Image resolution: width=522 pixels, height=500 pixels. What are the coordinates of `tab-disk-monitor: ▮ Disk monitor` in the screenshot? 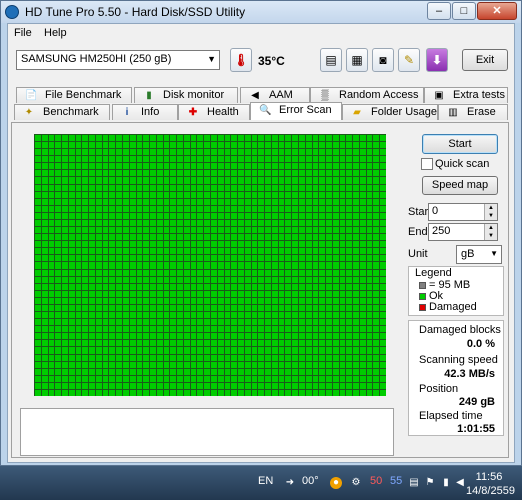 It's located at (186, 95).